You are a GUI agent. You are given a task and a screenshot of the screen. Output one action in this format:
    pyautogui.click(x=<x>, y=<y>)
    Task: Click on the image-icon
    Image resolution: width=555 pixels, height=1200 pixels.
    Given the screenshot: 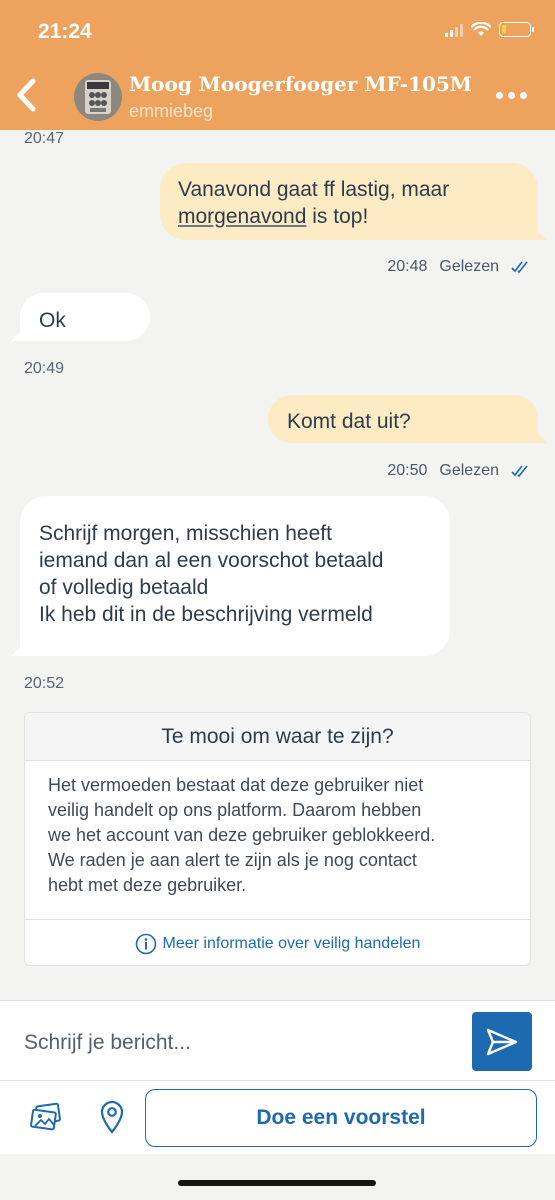 What is the action you would take?
    pyautogui.click(x=45, y=1116)
    